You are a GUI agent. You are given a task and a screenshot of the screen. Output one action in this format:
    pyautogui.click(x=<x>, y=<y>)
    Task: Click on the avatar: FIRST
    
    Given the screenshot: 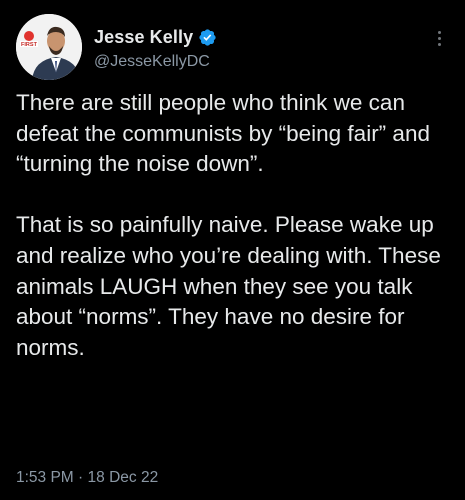 What is the action you would take?
    pyautogui.click(x=49, y=47)
    